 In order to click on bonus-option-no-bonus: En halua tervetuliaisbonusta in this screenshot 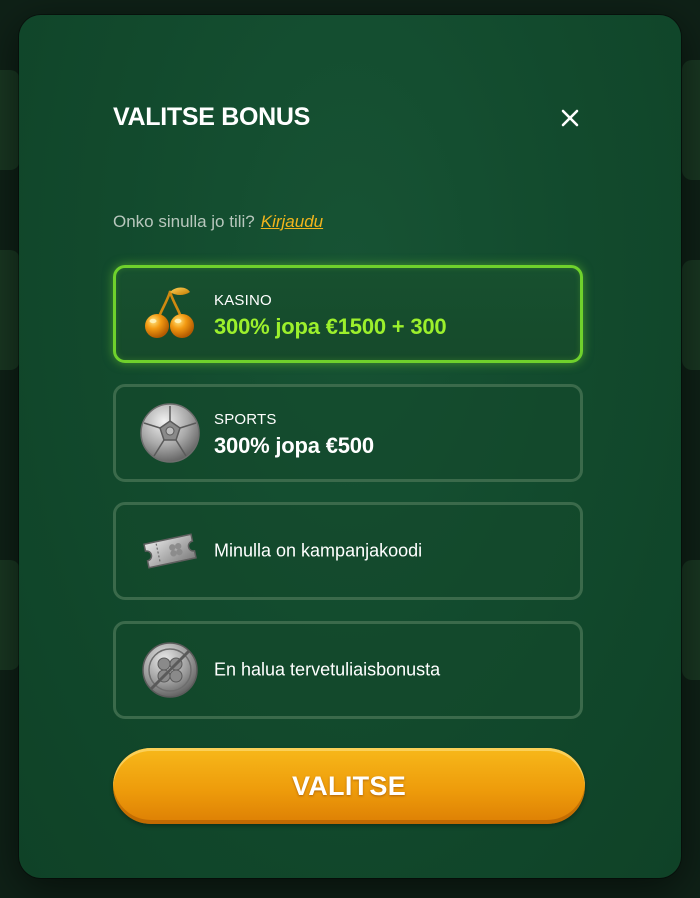, I will do `click(348, 670)`.